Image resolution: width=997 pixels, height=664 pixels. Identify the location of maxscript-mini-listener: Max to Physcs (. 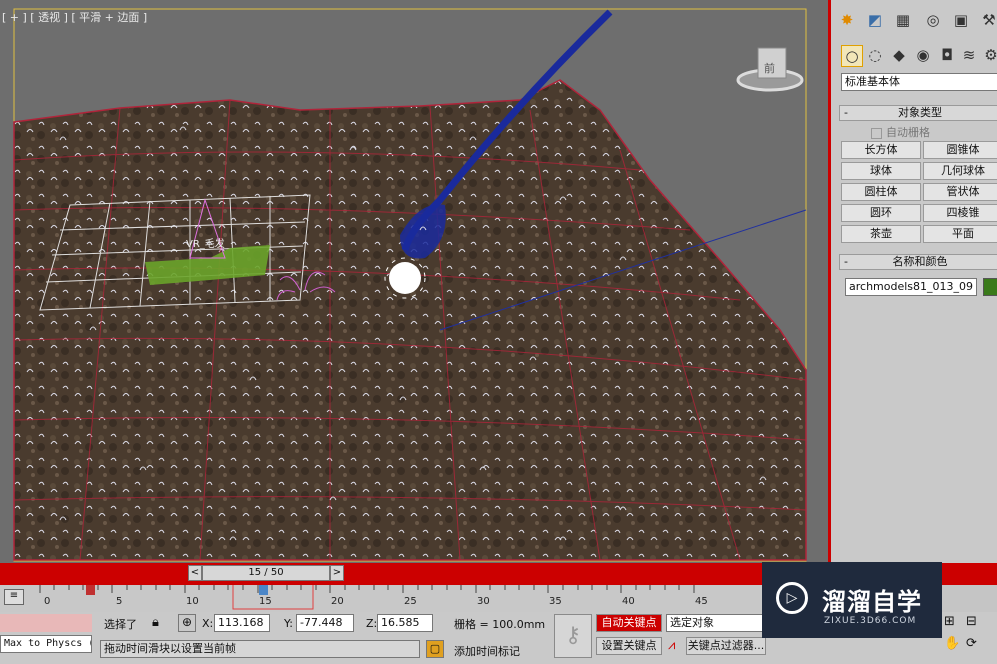
(46, 644).